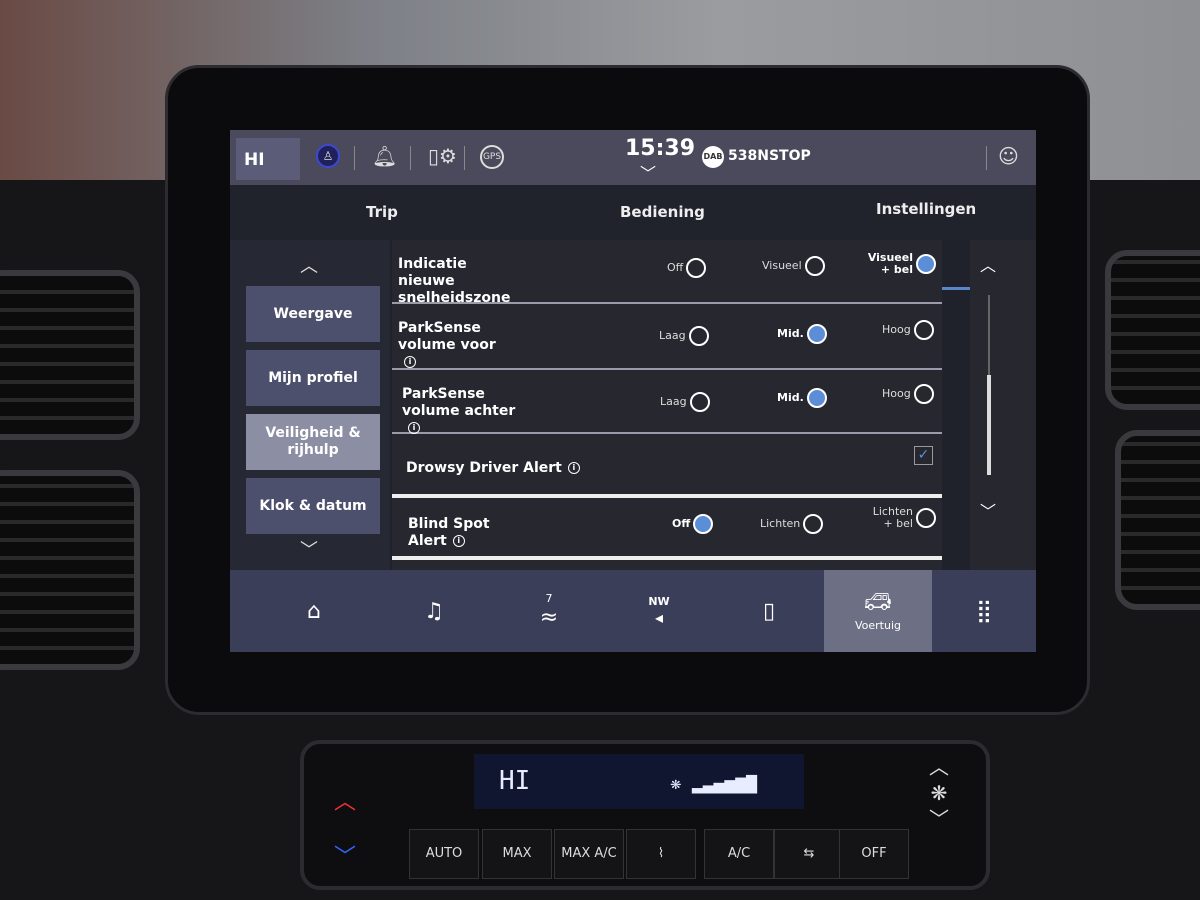 The image size is (1200, 900). Describe the element at coordinates (313, 506) in the screenshot. I see `sidebar-item-klok-datum: Klok & datum` at that location.